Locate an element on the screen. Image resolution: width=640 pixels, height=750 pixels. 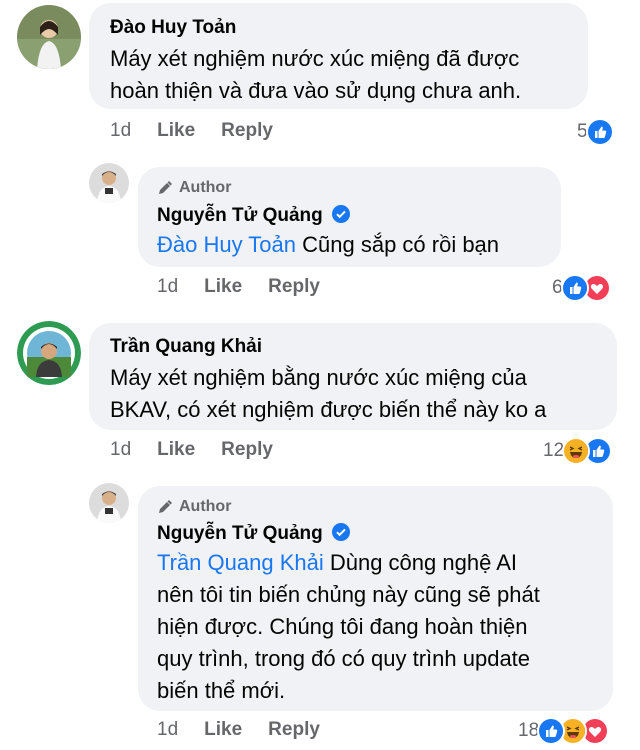
comment-text-line: quy trình, trong đó có quy trình update is located at coordinates (344, 658).